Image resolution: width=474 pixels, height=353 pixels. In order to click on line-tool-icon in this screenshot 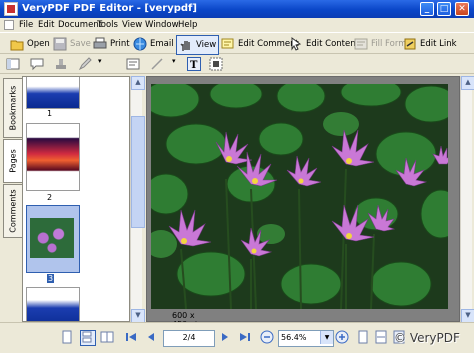, I will do `click(157, 64)`.